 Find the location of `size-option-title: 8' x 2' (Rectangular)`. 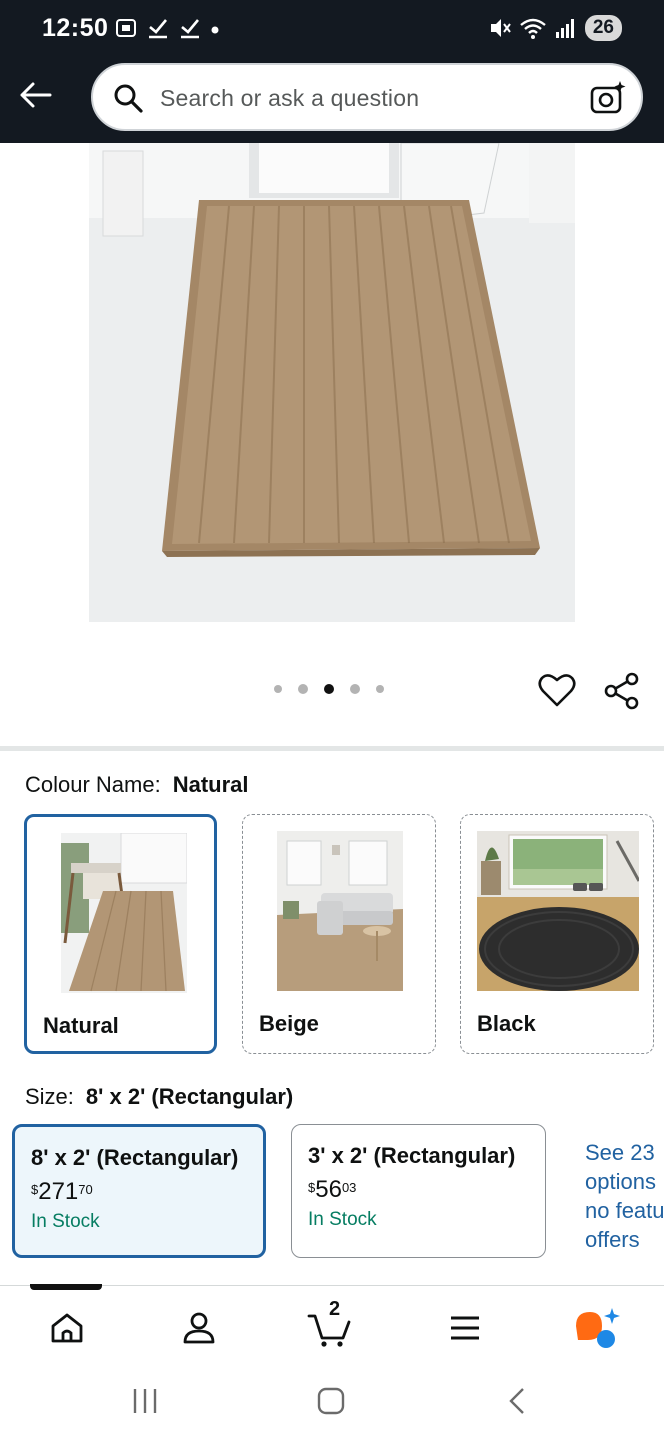

size-option-title: 8' x 2' (Rectangular) is located at coordinates (135, 1157).